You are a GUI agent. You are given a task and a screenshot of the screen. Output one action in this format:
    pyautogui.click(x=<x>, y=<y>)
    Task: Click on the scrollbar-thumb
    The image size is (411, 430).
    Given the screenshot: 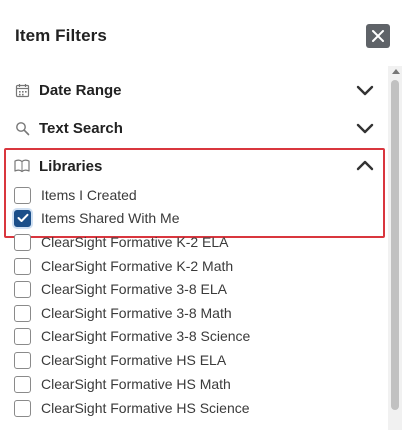 What is the action you would take?
    pyautogui.click(x=395, y=245)
    